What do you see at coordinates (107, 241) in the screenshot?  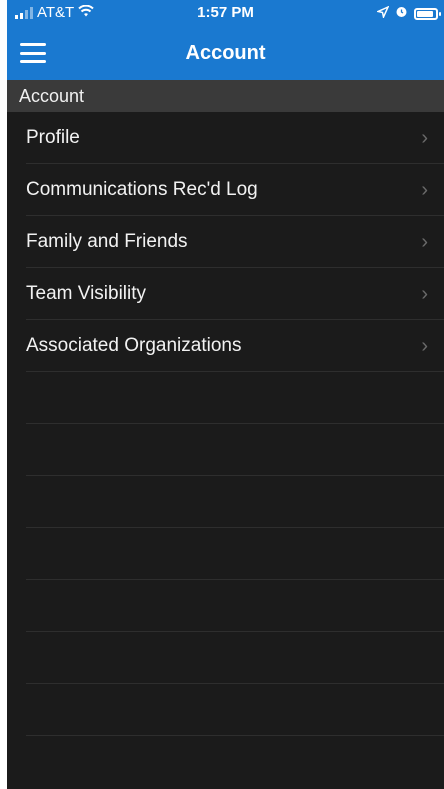 I see `list-item-label: Family and Friends` at bounding box center [107, 241].